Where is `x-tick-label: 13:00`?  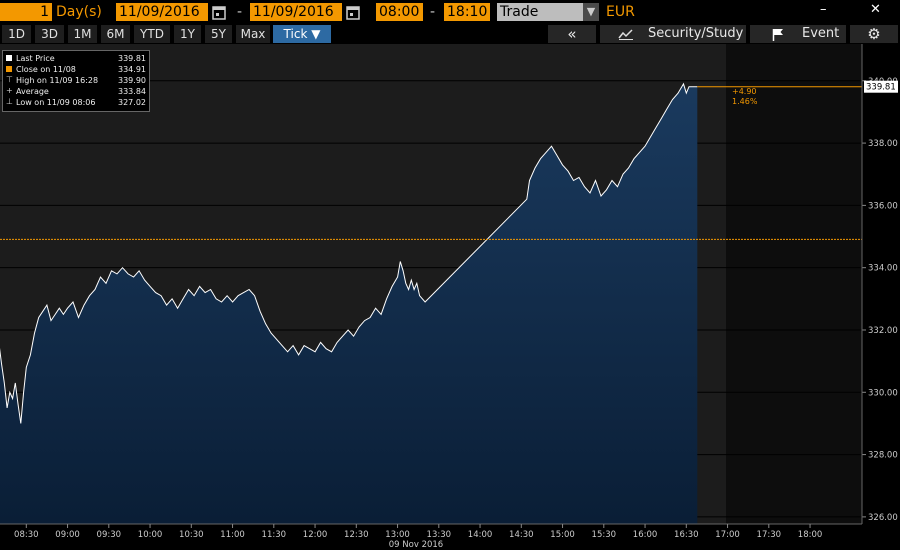
x-tick-label: 13:00 is located at coordinates (397, 535).